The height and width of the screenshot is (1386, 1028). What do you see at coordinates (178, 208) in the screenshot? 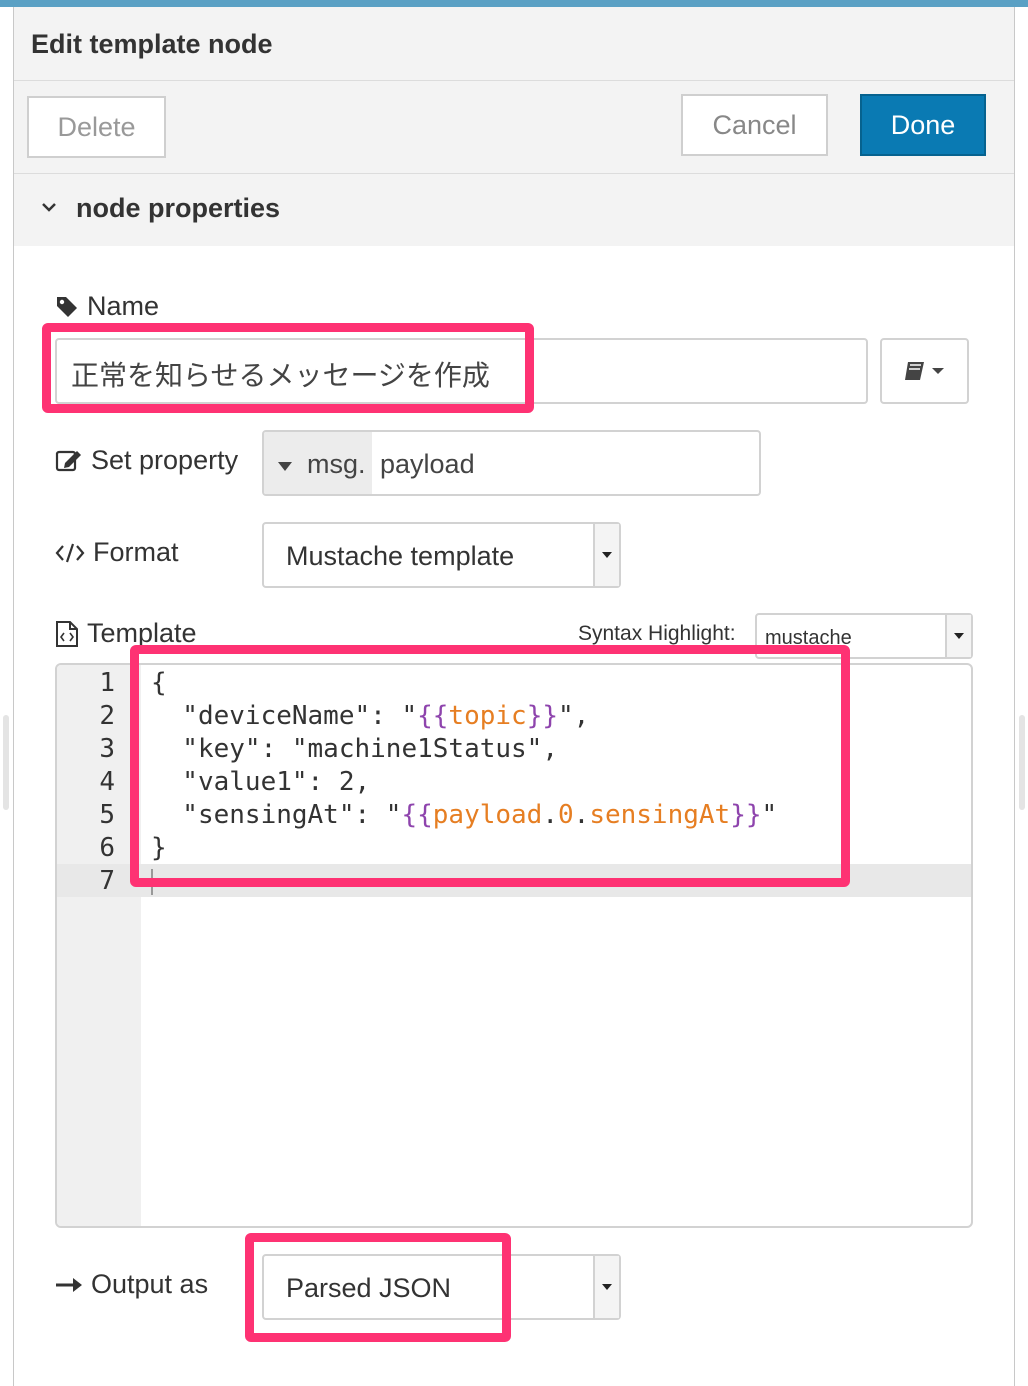
I see `section-title: node properties` at bounding box center [178, 208].